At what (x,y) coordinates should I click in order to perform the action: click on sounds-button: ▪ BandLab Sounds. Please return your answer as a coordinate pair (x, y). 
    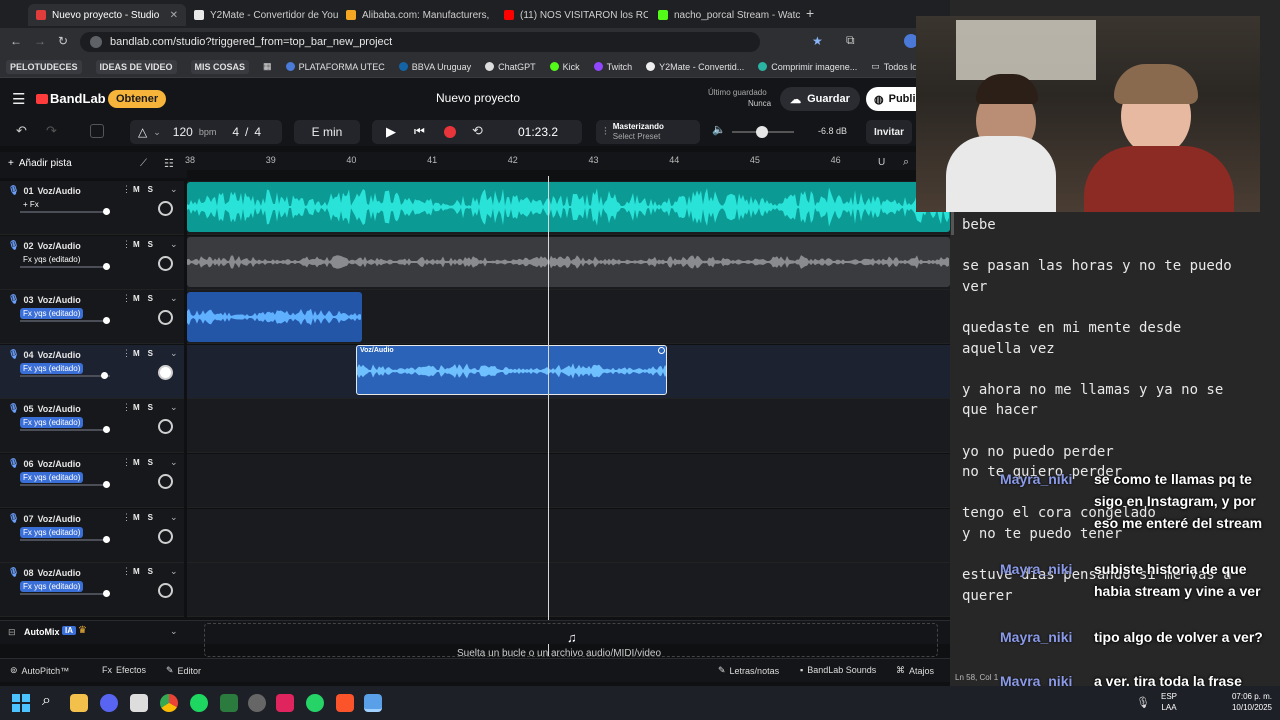
    Looking at the image, I should click on (838, 670).